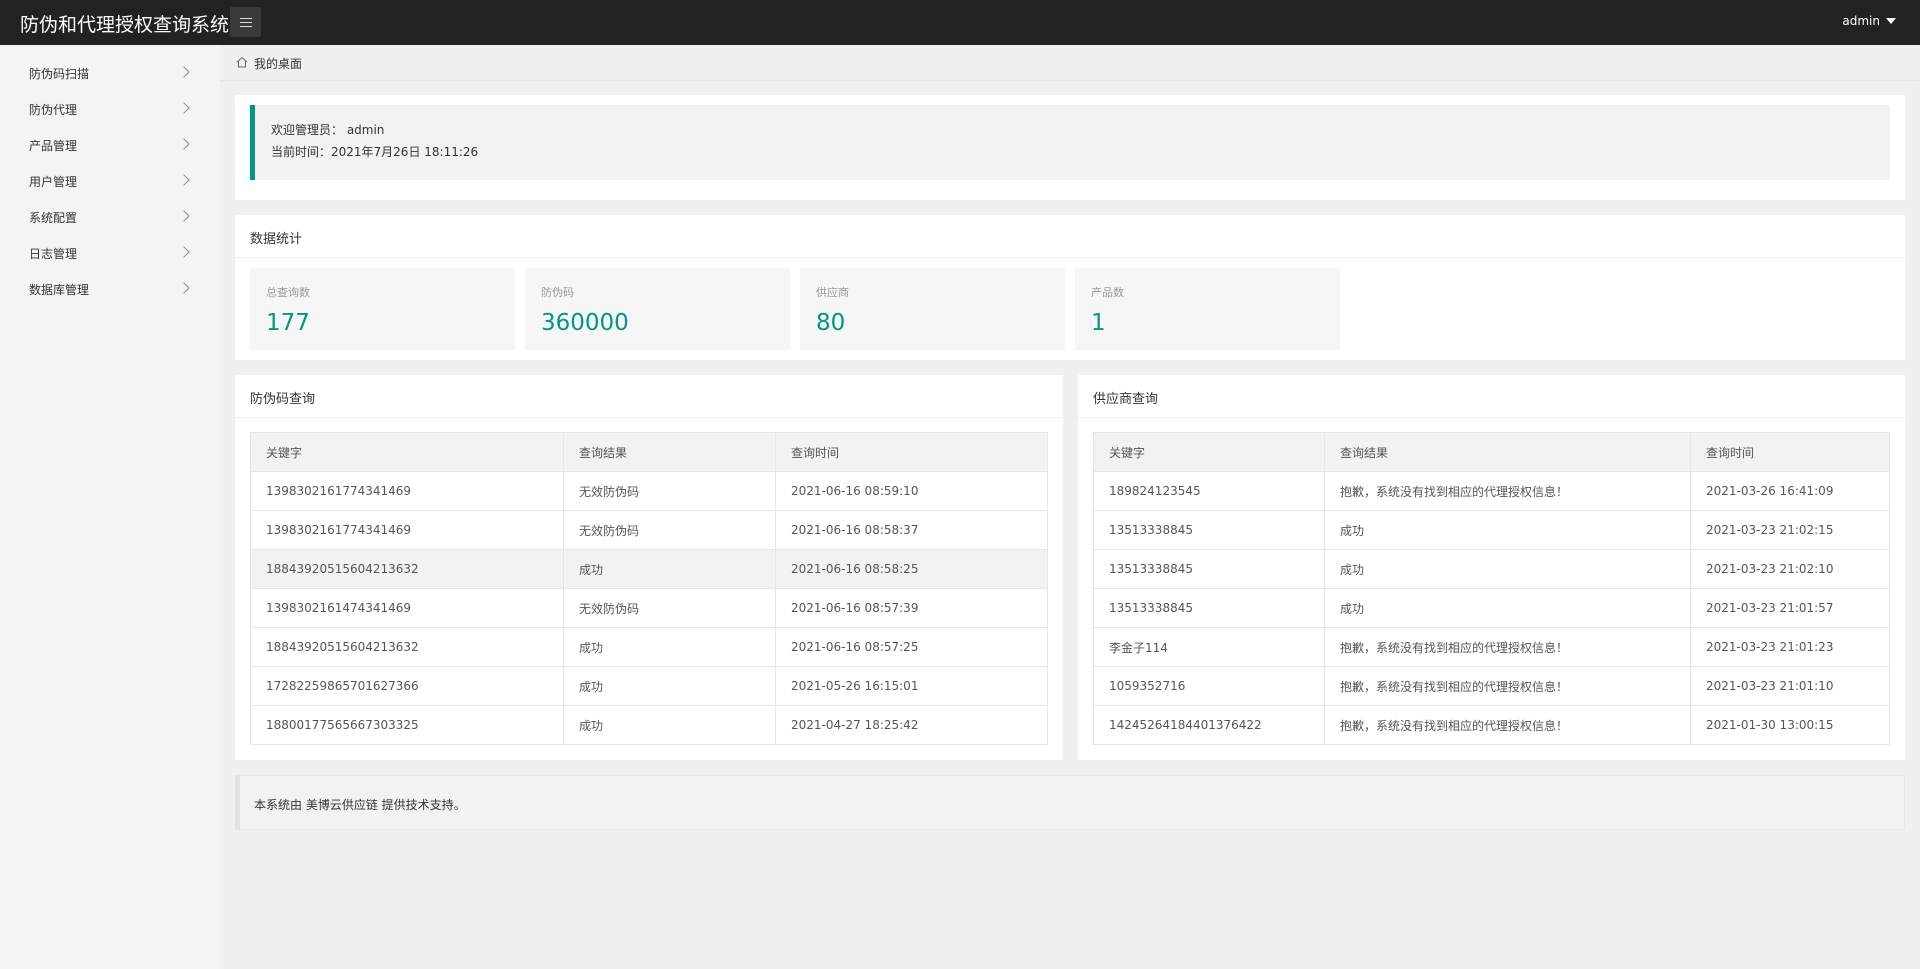 Image resolution: width=1920 pixels, height=969 pixels. I want to click on stats-card-title: 数据统计, so click(276, 239).